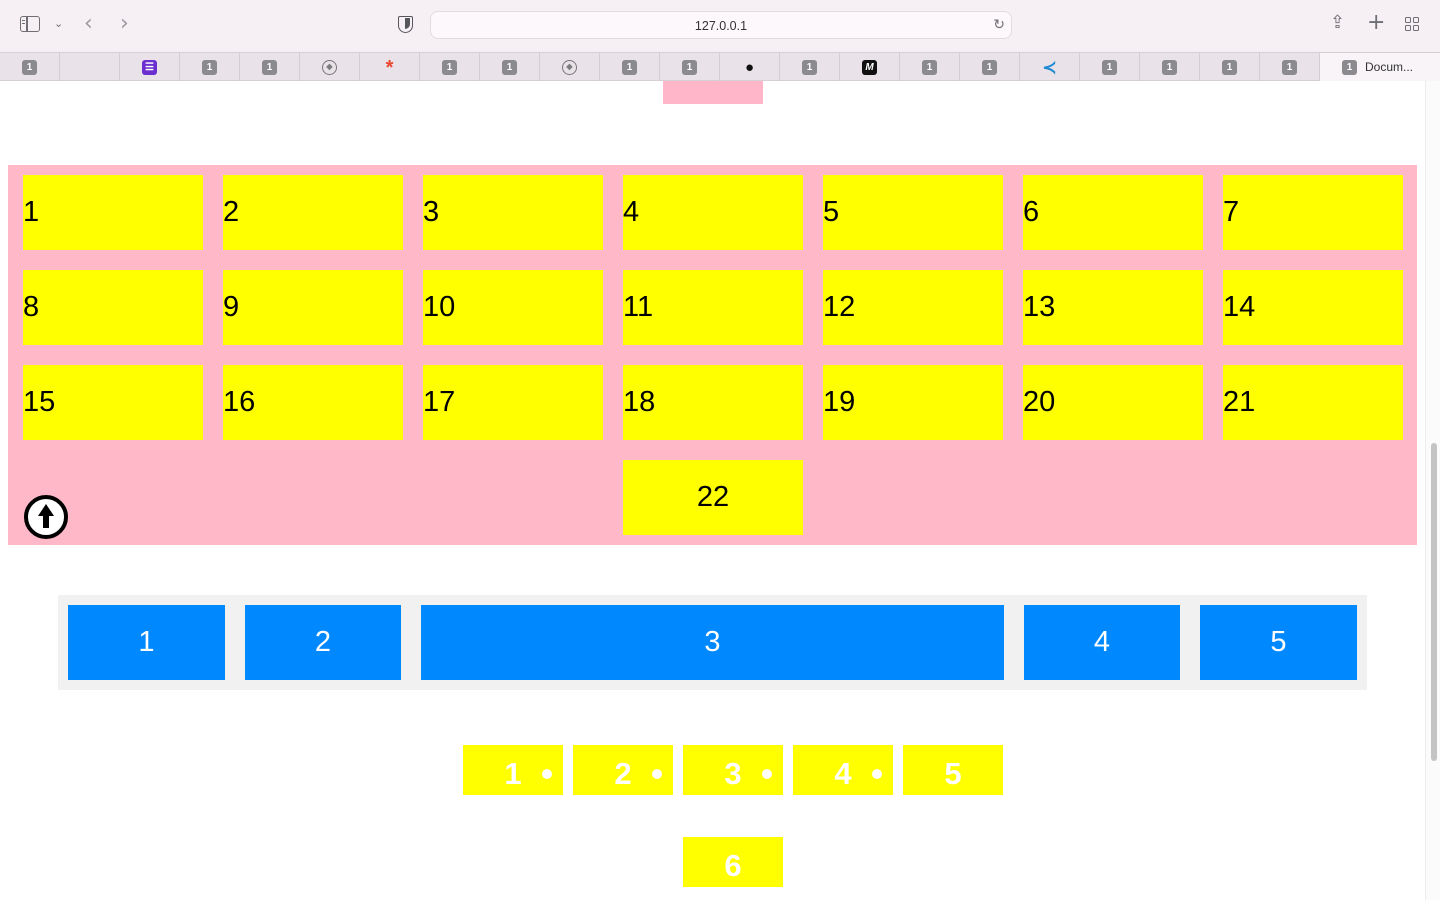 This screenshot has height=900, width=1440. I want to click on scrollbar, so click(1432, 490).